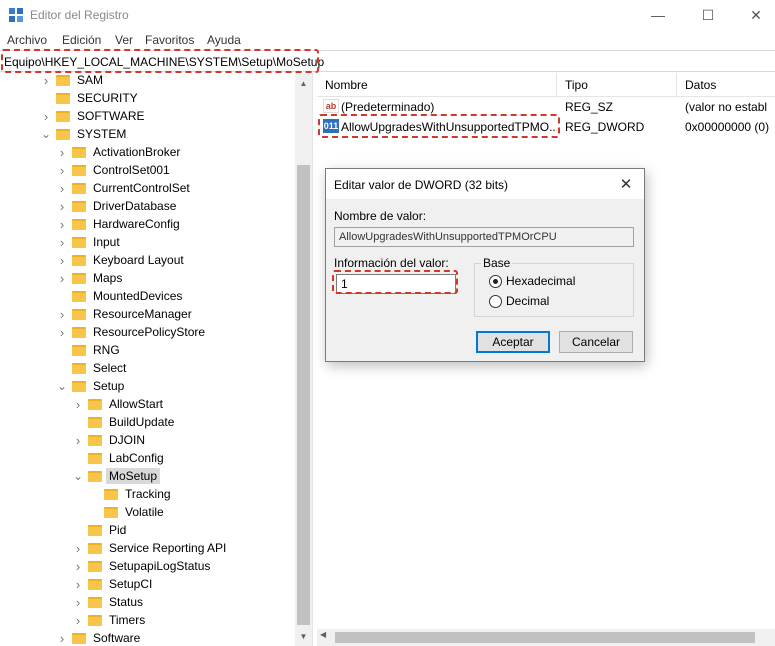 The height and width of the screenshot is (646, 775). I want to click on tree-item-label: Software, so click(117, 638).